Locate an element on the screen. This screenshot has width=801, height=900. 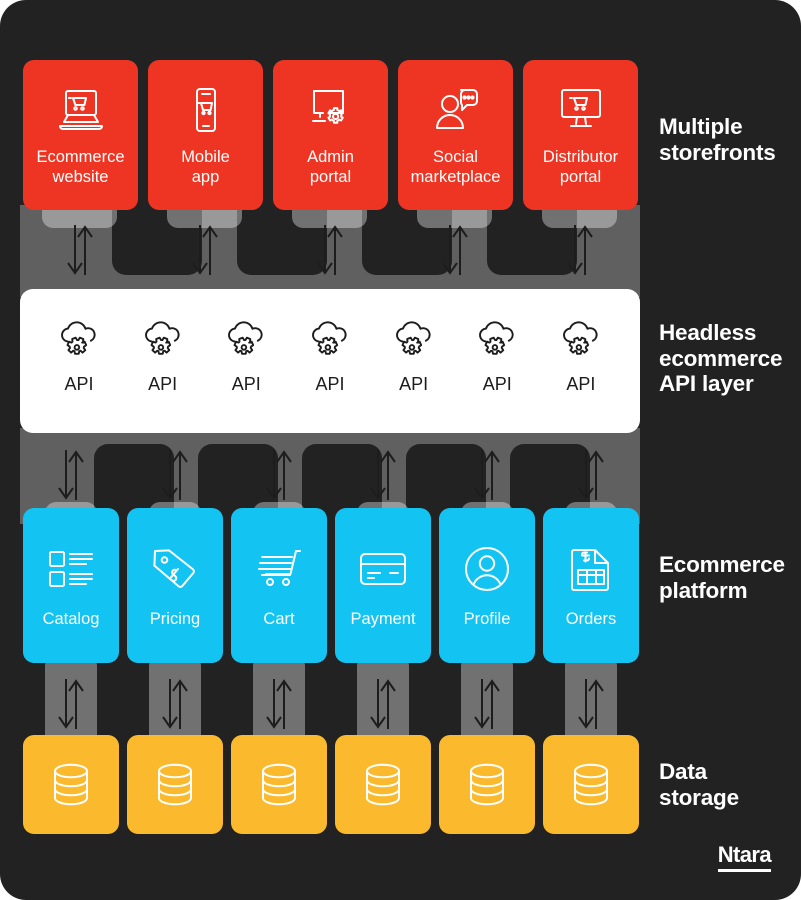
storefront-card-ecommerce-website: Ecommerce website is located at coordinates (80, 135).